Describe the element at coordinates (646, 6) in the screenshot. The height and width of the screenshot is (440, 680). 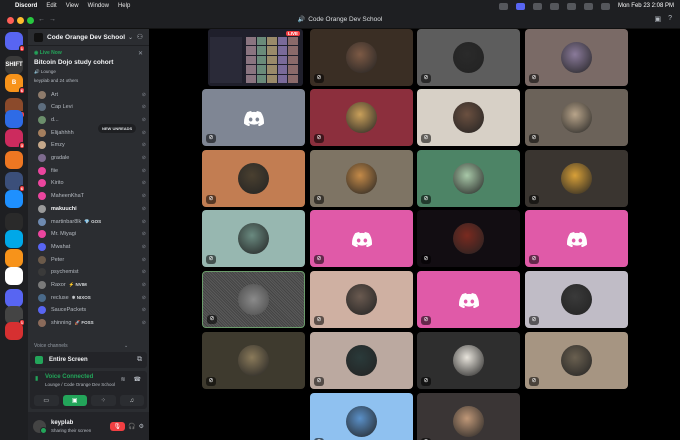
I see `menubar-clock: Mon Feb 23 2:08 PM` at that location.